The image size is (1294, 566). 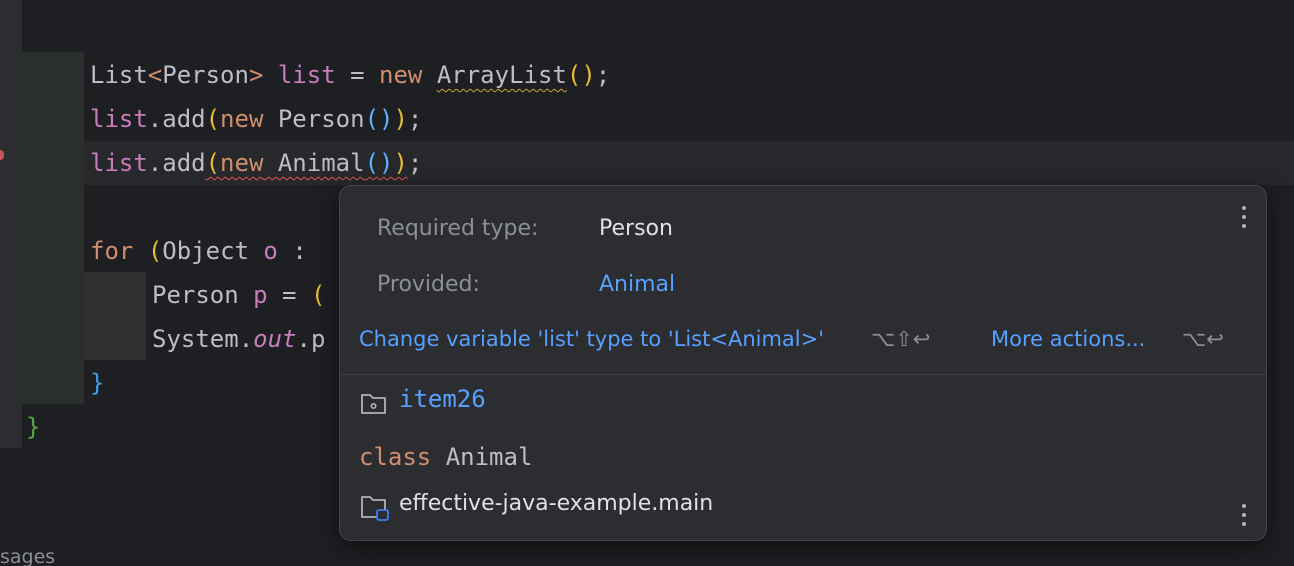 I want to click on code-line-8: }, so click(x=33, y=427).